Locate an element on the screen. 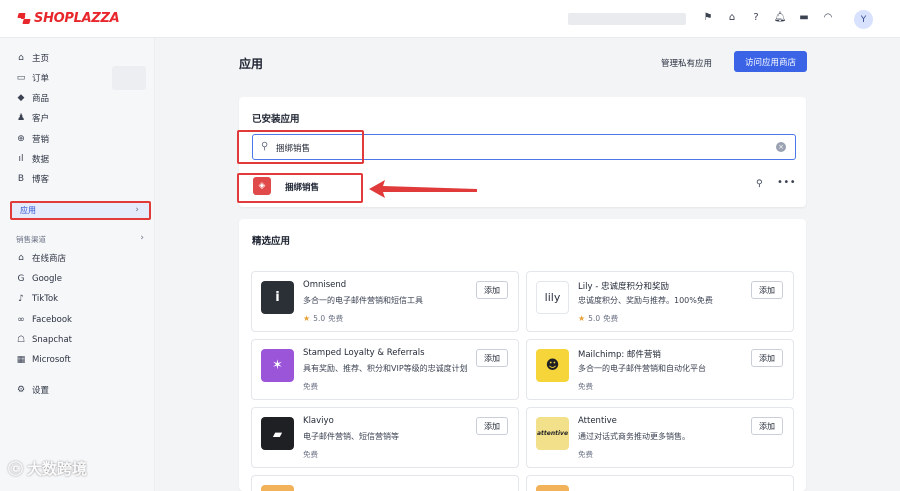  sidebar-item-label: 客户 is located at coordinates (41, 119).